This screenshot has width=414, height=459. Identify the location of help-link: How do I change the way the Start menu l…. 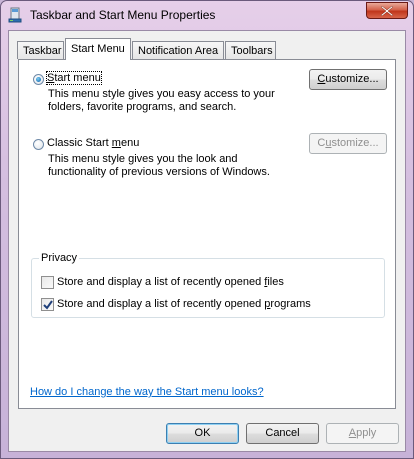
(147, 392).